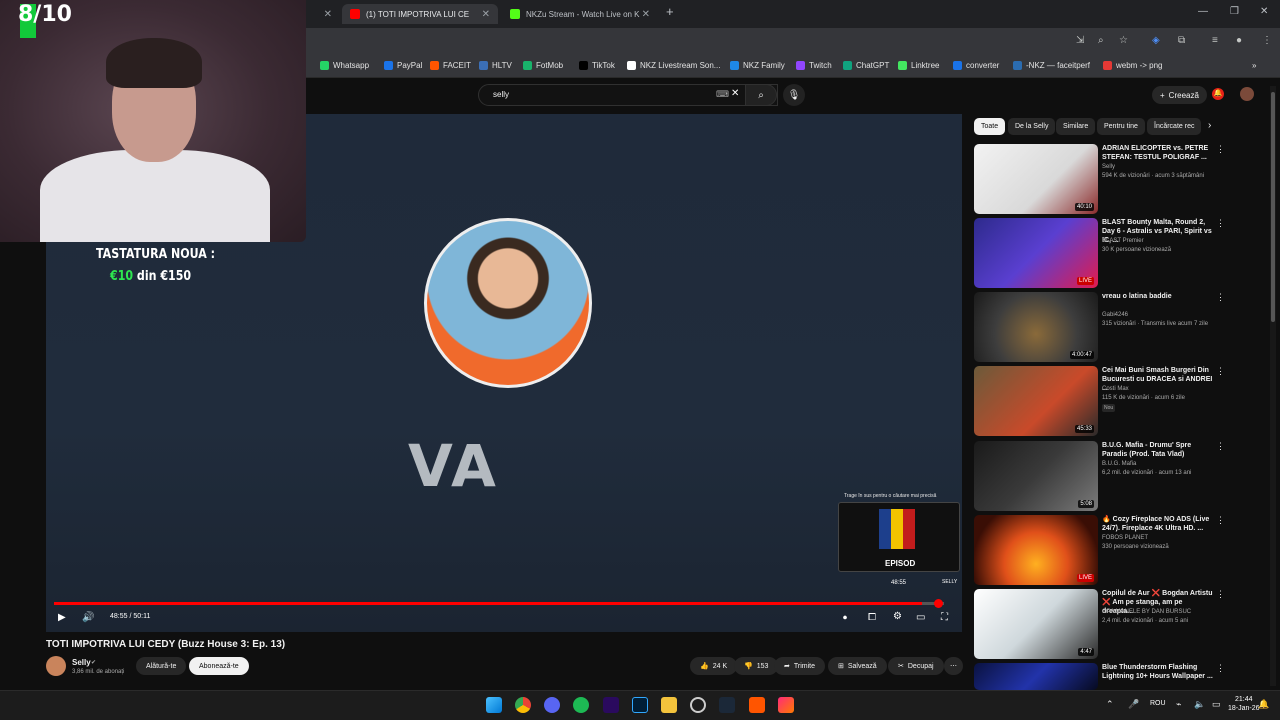 Image resolution: width=1280 pixels, height=720 pixels. Describe the element at coordinates (1264, 11) in the screenshot. I see `close-window-button: ✕` at that location.